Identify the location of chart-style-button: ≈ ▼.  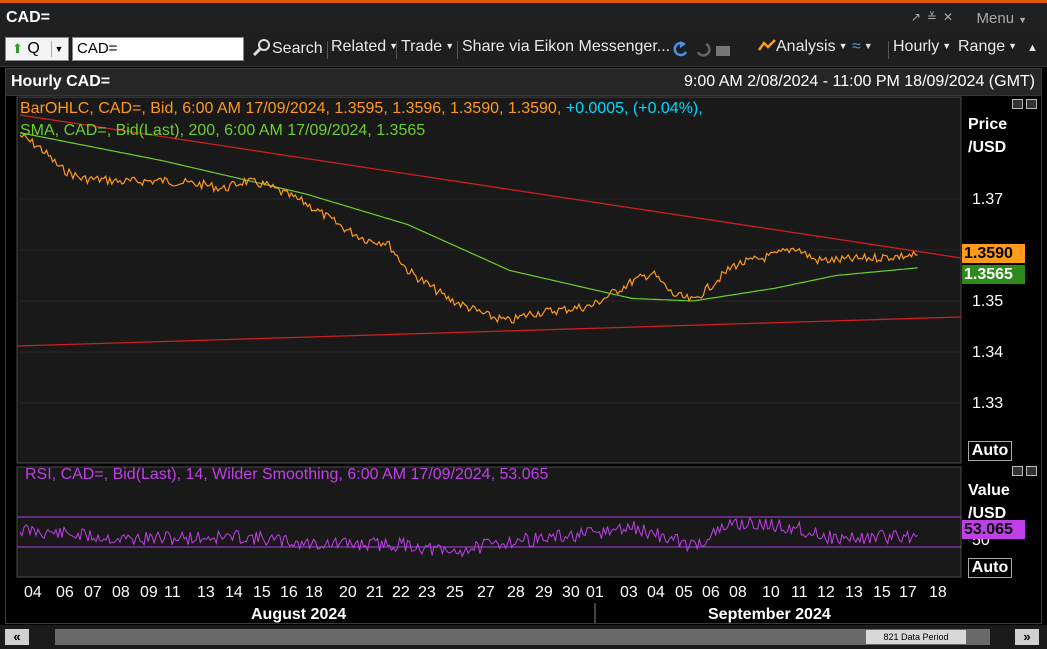
(862, 47).